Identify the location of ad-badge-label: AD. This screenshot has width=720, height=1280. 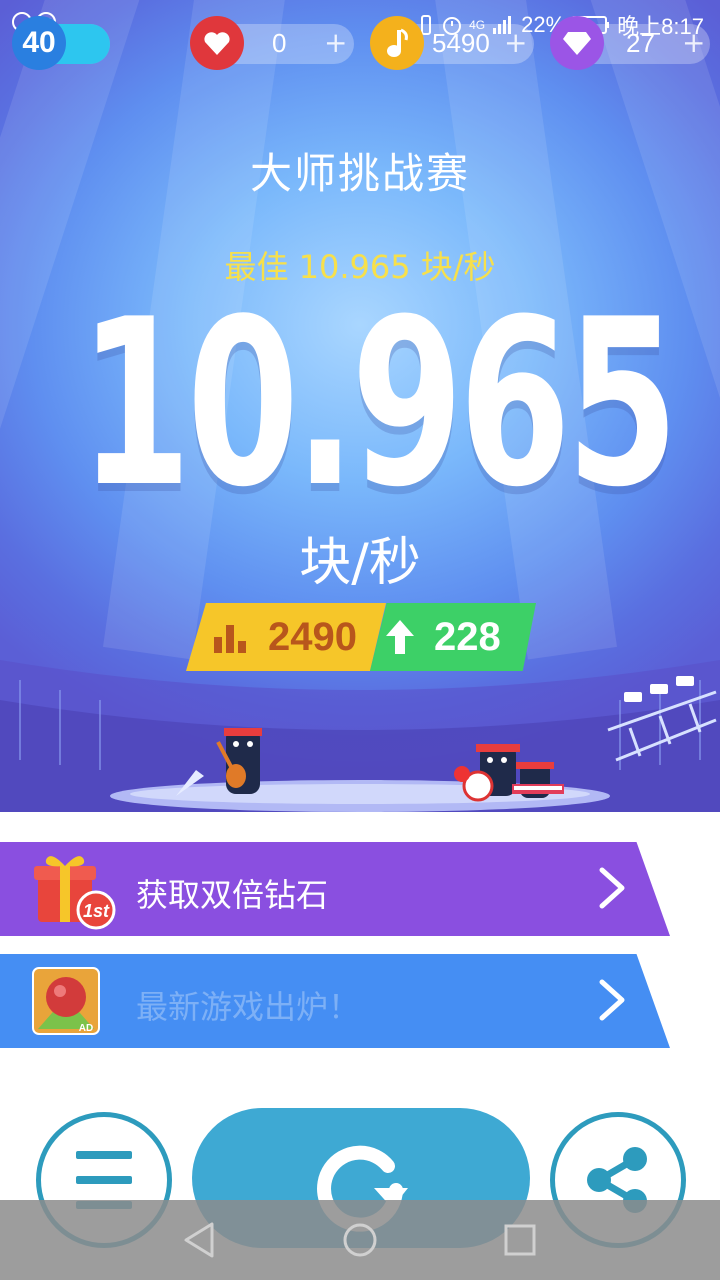
(86, 1028).